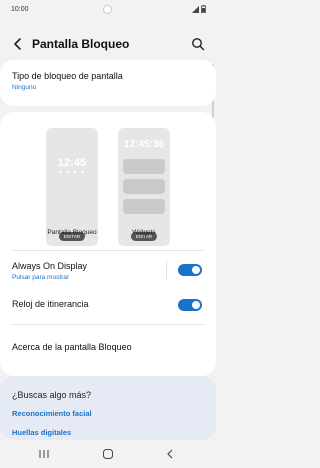 This screenshot has width=320, height=468. What do you see at coordinates (50, 304) in the screenshot?
I see `roaming-clock-title: Reloj de itinerancia` at bounding box center [50, 304].